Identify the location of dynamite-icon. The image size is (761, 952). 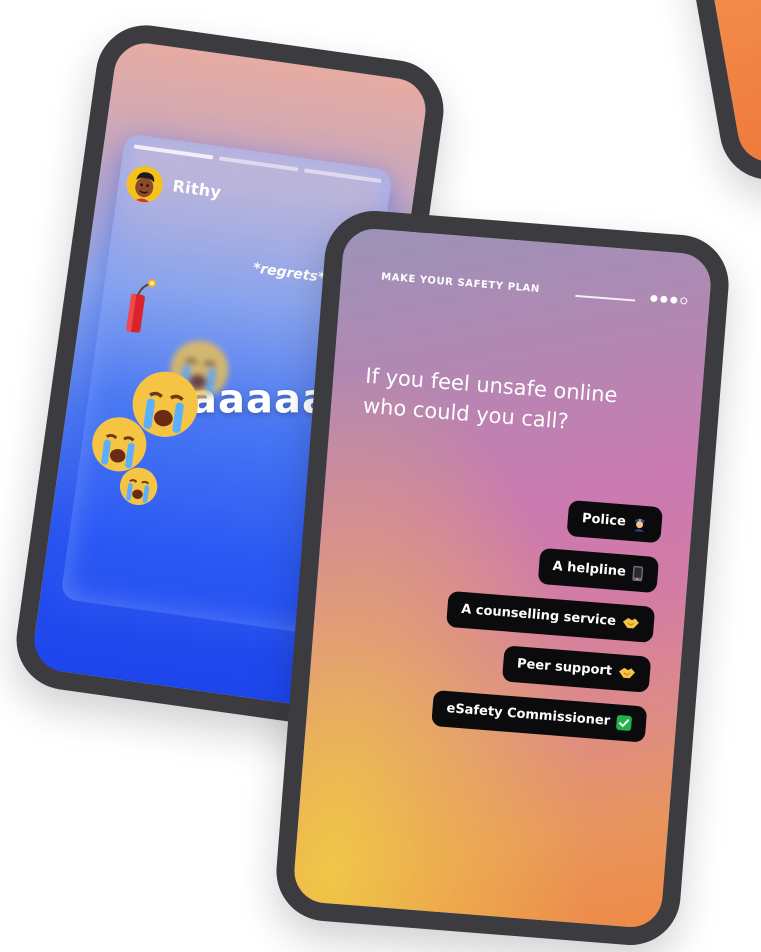
(141, 306).